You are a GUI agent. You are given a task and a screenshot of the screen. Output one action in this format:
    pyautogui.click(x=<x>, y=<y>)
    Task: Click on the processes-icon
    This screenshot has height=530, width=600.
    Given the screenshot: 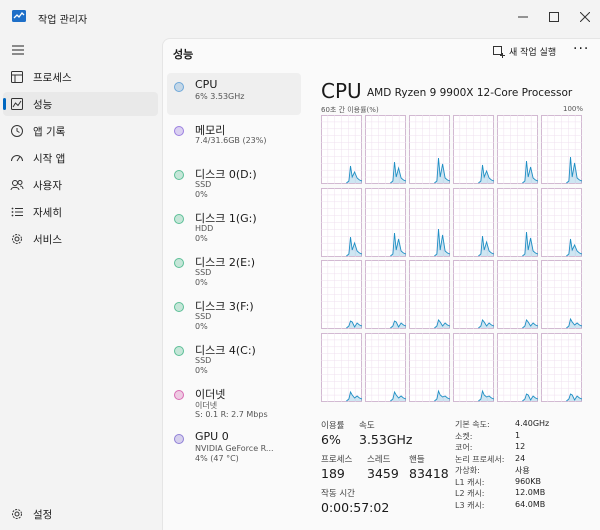 What is the action you would take?
    pyautogui.click(x=17, y=77)
    